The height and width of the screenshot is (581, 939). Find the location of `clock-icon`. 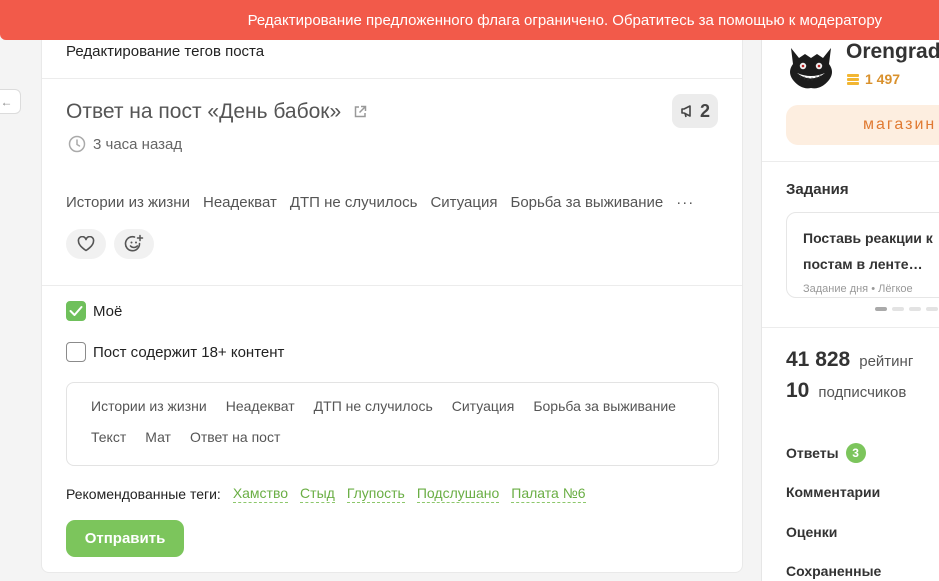

clock-icon is located at coordinates (77, 144).